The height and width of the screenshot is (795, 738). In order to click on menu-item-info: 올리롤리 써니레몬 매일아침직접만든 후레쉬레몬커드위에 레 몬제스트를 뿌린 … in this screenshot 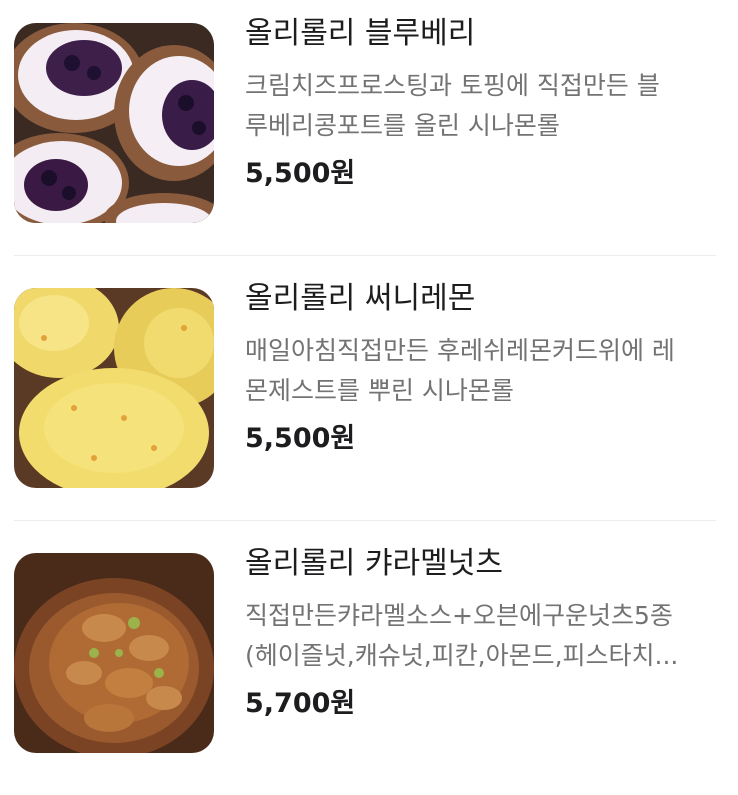, I will do `click(480, 368)`.